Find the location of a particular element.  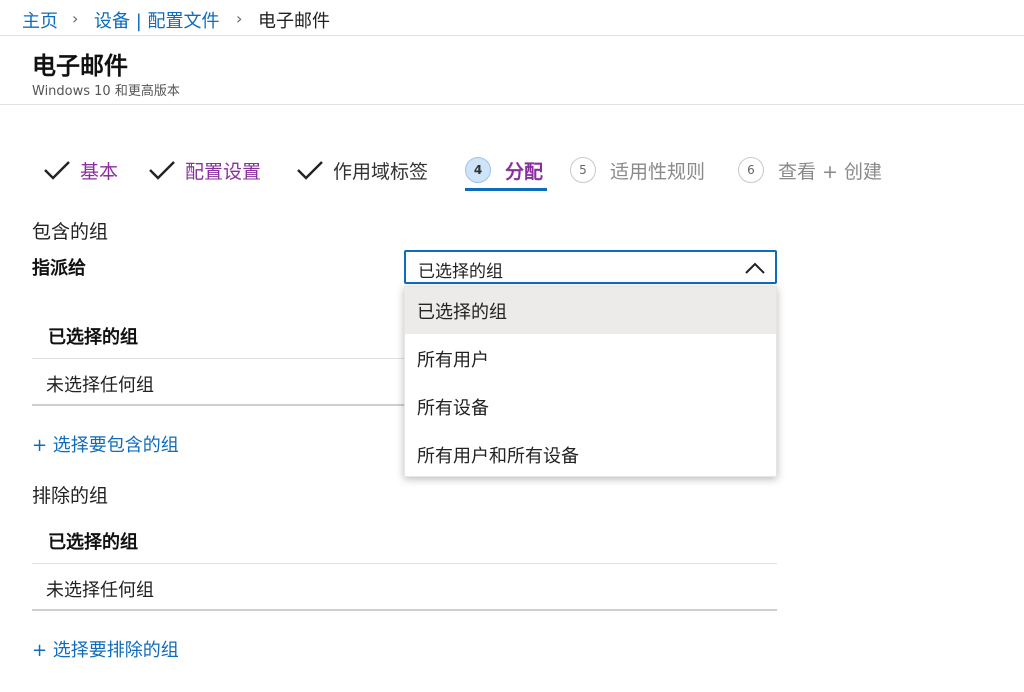

dropdown-option-all-users: 所有用户 is located at coordinates (590, 358).